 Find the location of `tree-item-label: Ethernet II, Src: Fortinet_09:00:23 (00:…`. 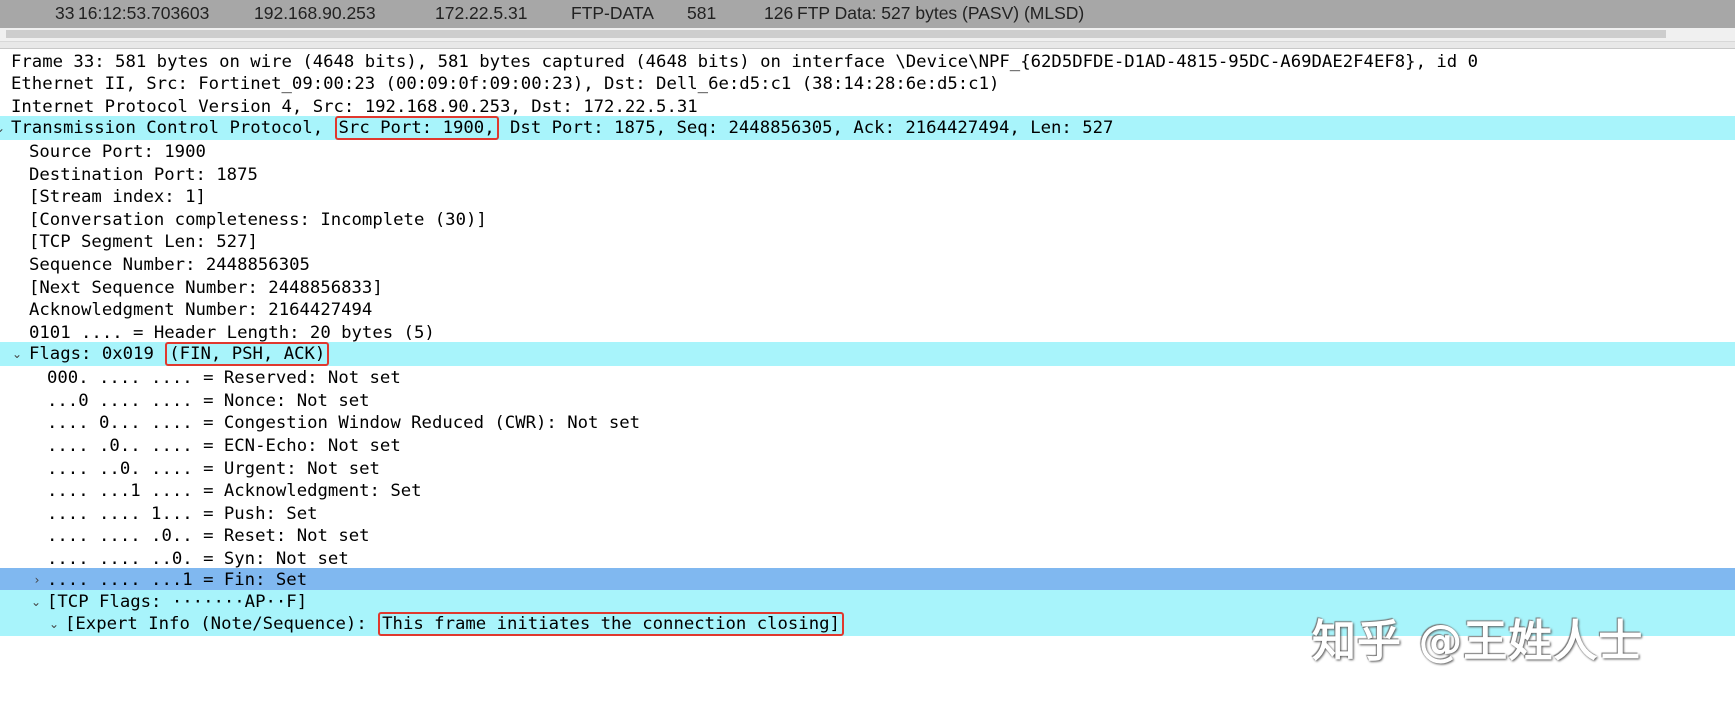

tree-item-label: Ethernet II, Src: Fortinet_09:00:23 (00:… is located at coordinates (505, 84).